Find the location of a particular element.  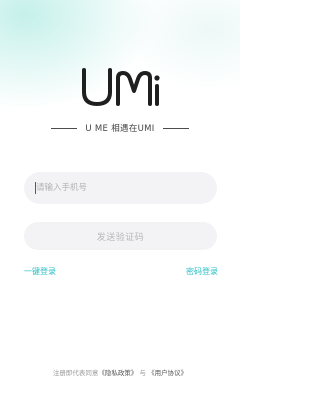

tagline-left-divider is located at coordinates (64, 128).